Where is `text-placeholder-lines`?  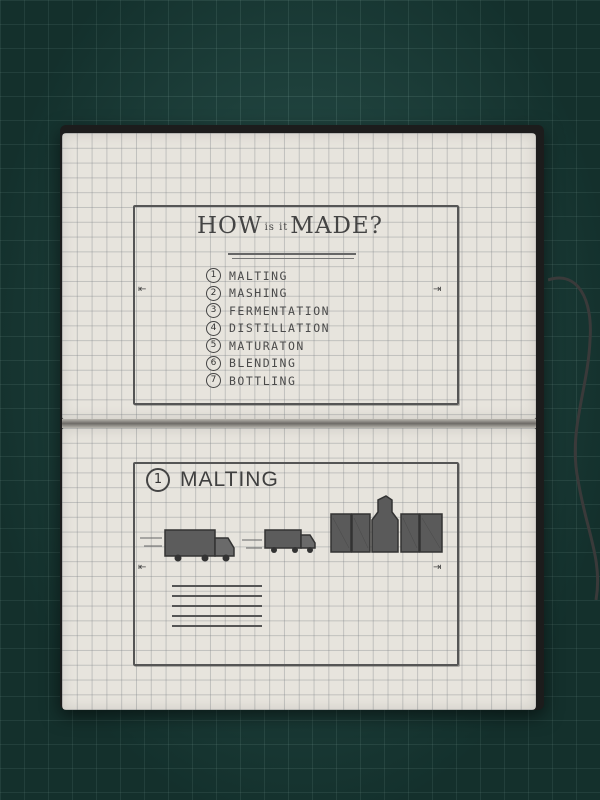 text-placeholder-lines is located at coordinates (217, 610).